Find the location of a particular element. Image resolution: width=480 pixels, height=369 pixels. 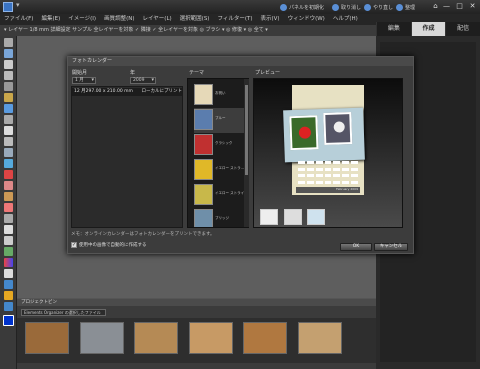

shape-tool-icon is located at coordinates (8, 273).